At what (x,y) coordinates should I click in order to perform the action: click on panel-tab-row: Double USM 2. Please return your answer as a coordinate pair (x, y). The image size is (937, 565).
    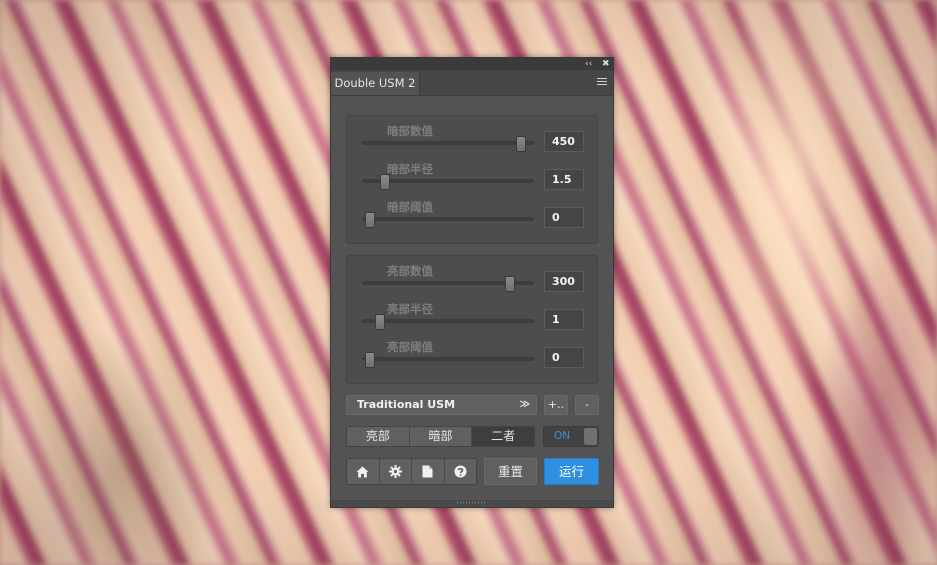
    Looking at the image, I should click on (472, 83).